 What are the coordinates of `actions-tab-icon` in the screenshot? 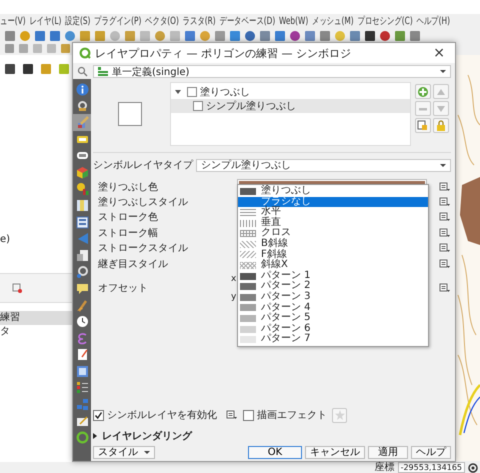 It's located at (82, 271).